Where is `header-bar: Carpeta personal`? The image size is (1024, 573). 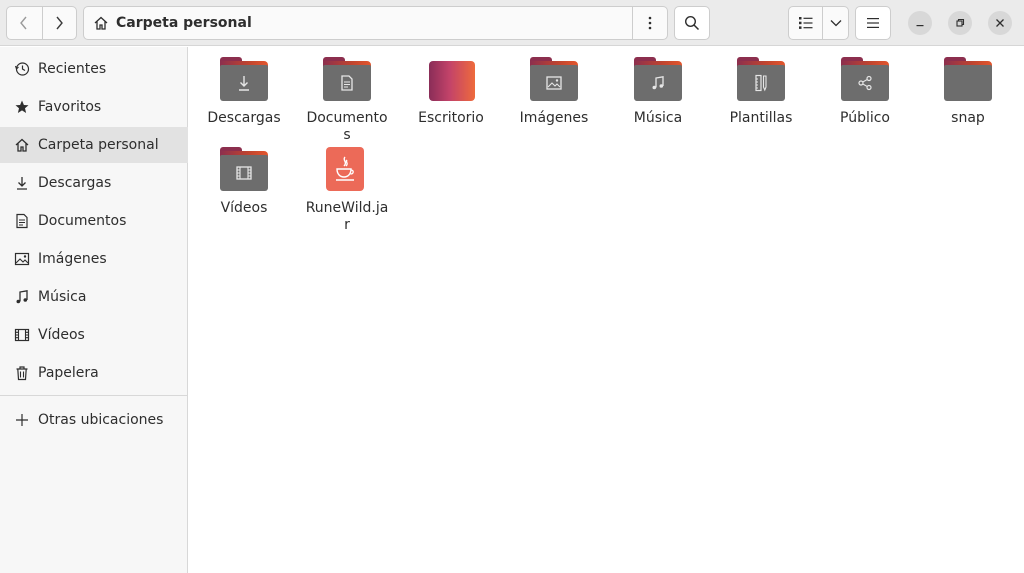 header-bar: Carpeta personal is located at coordinates (512, 23).